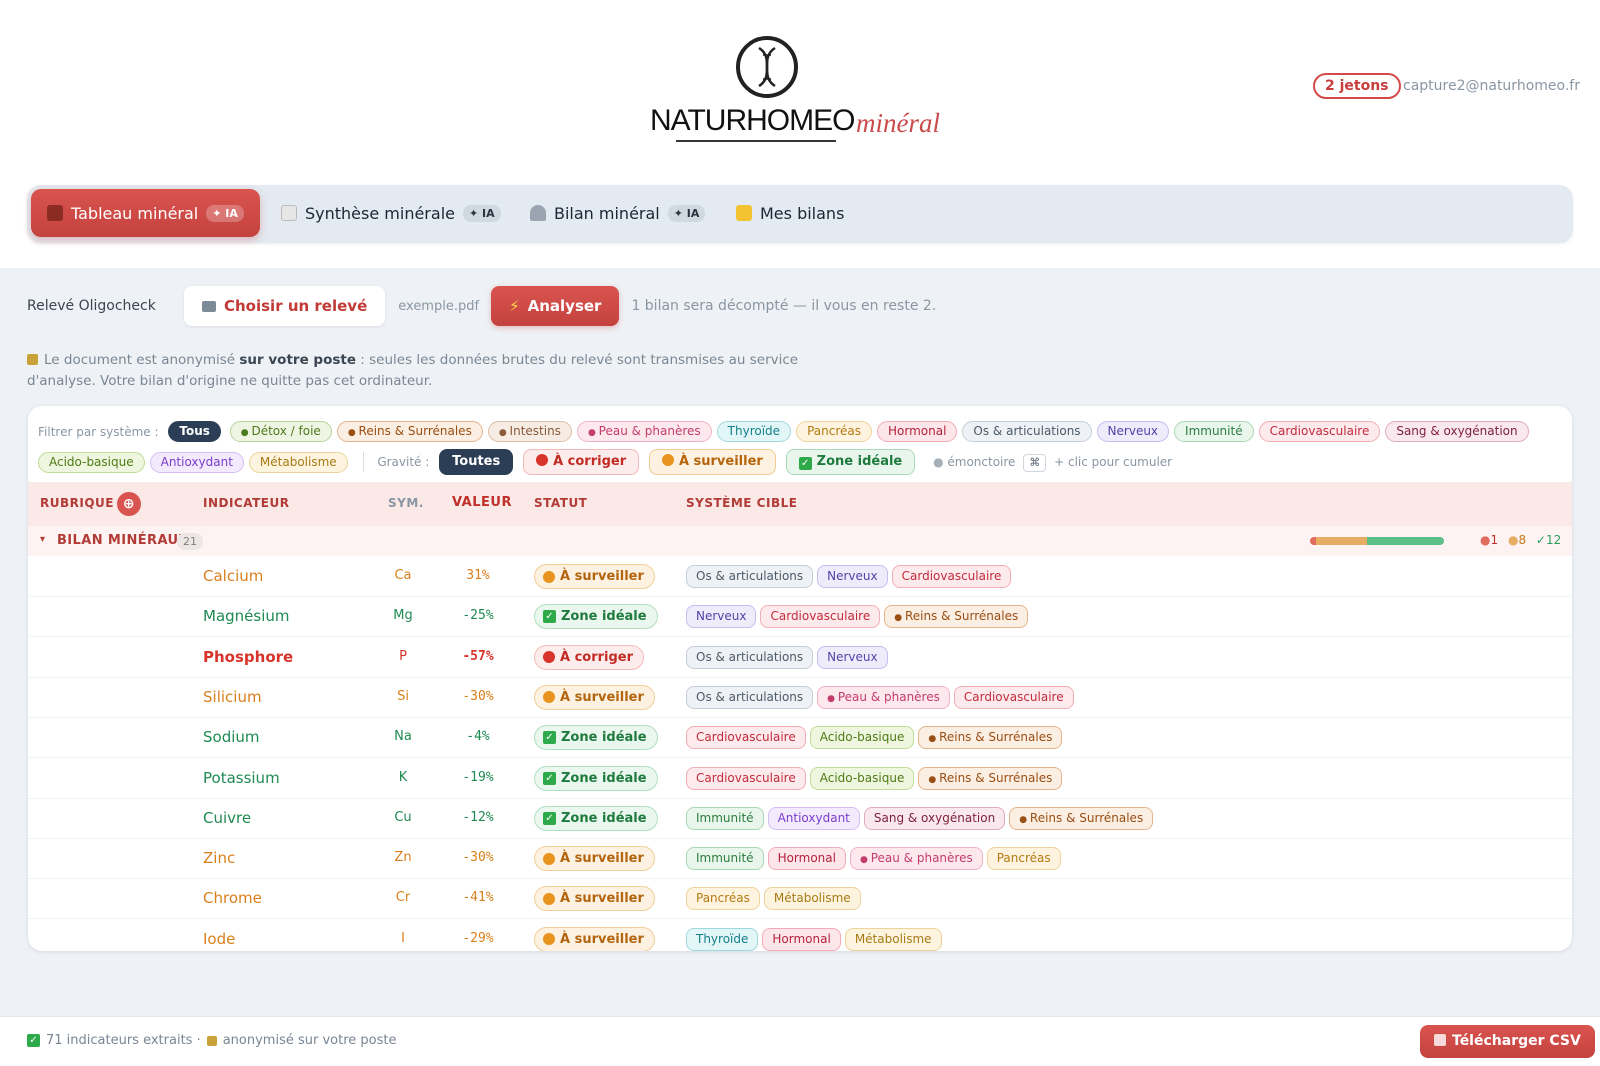  I want to click on filter-chip-system: ● Intestins, so click(529, 431).